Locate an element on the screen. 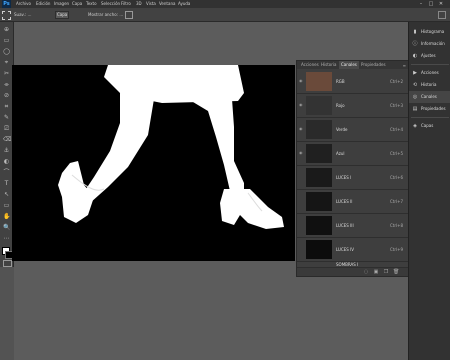 The width and height of the screenshot is (450, 360). panel-item-label: Capas is located at coordinates (427, 125).